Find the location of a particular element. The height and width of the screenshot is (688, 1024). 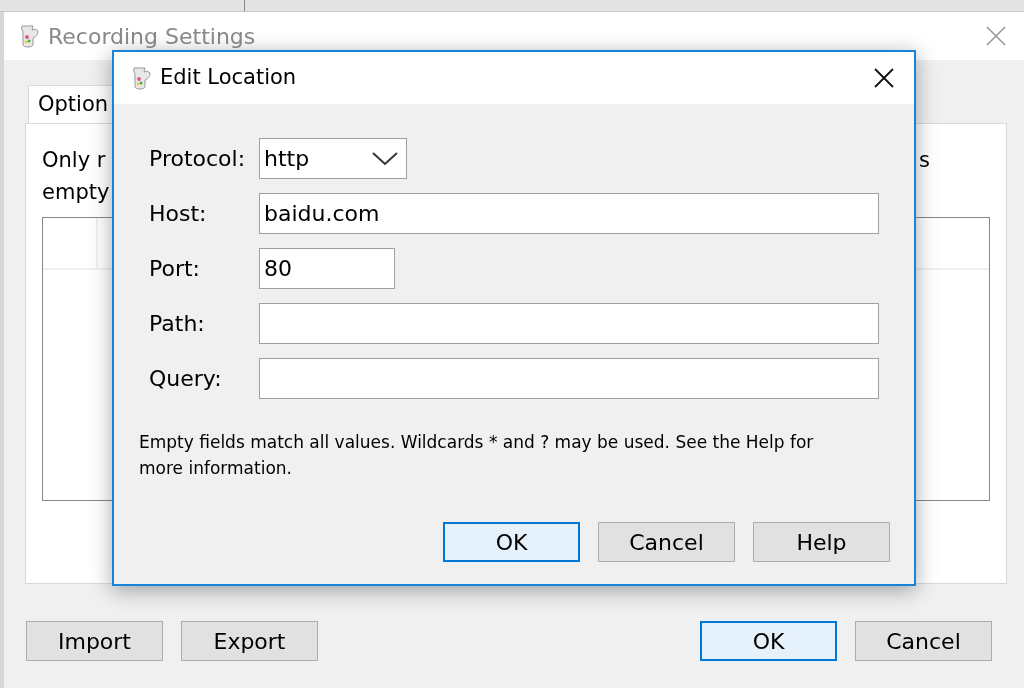

dialog-button: Export is located at coordinates (249, 641).